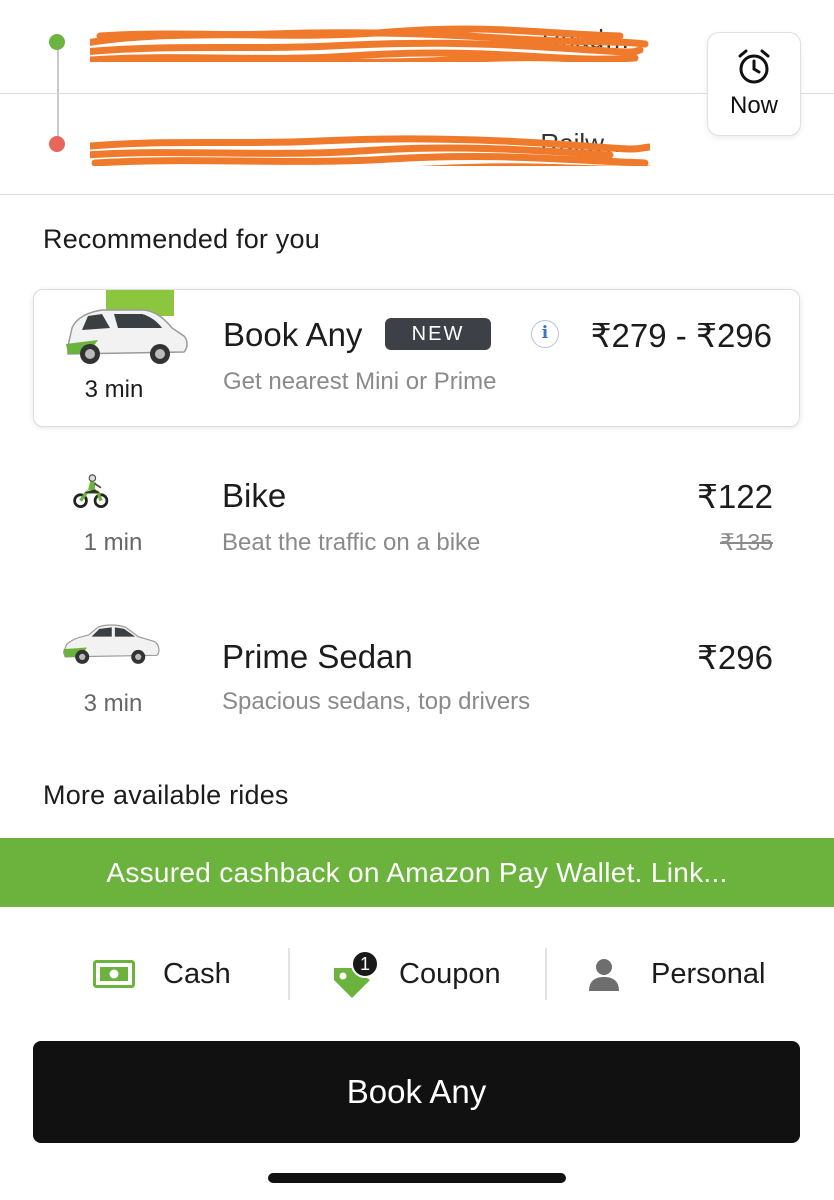  I want to click on payment-method-cash: Cash, so click(162, 974).